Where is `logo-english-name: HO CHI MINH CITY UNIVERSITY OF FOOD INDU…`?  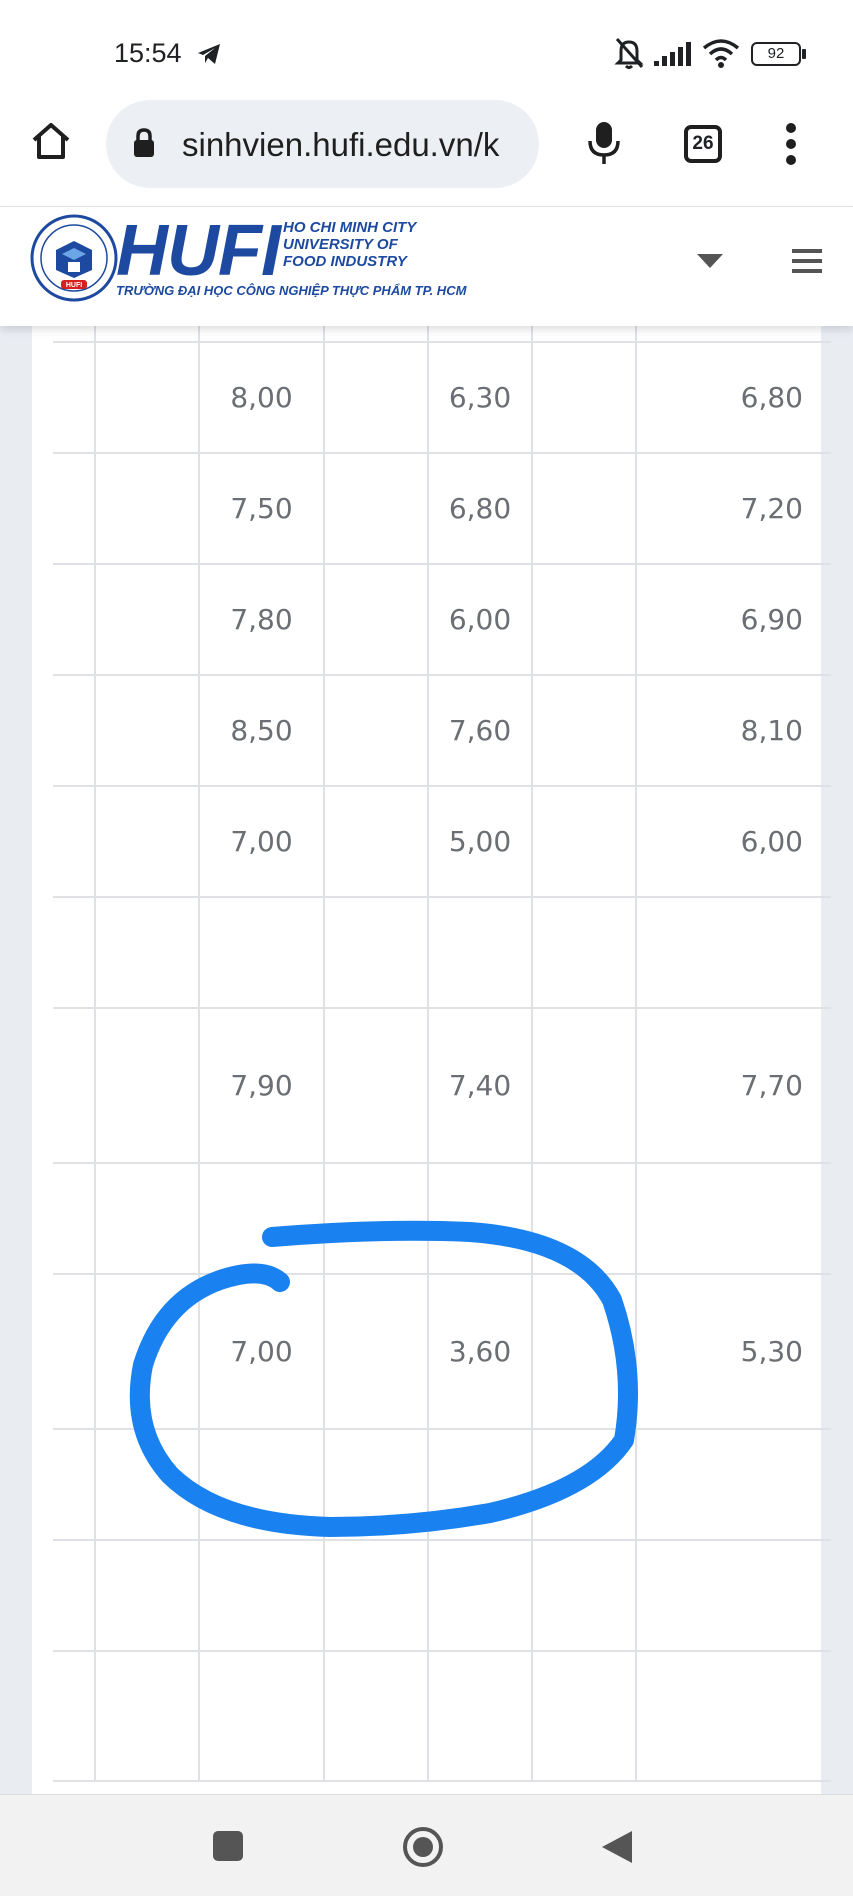 logo-english-name: HO CHI MINH CITY UNIVERSITY OF FOOD INDU… is located at coordinates (349, 244).